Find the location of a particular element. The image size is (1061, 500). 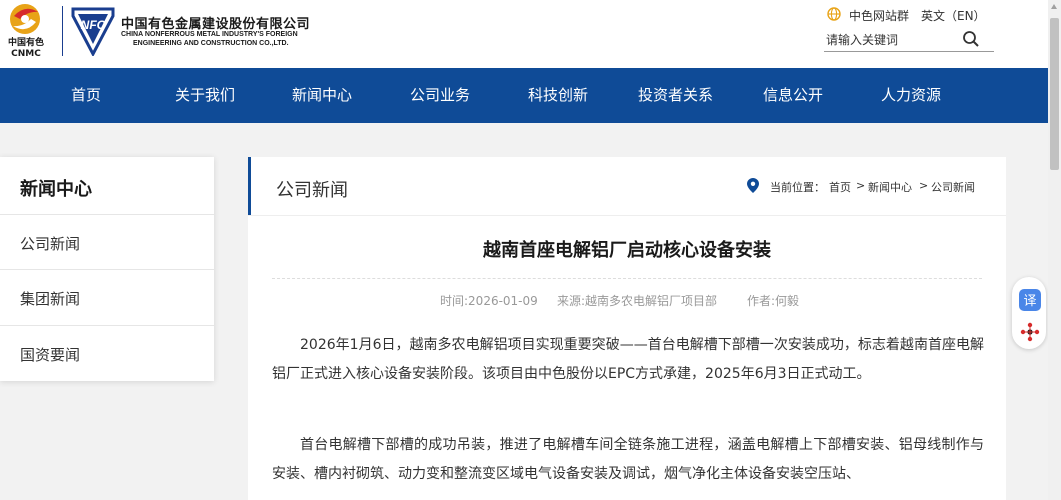

nfc-shield-icon: NFC is located at coordinates (93, 32).